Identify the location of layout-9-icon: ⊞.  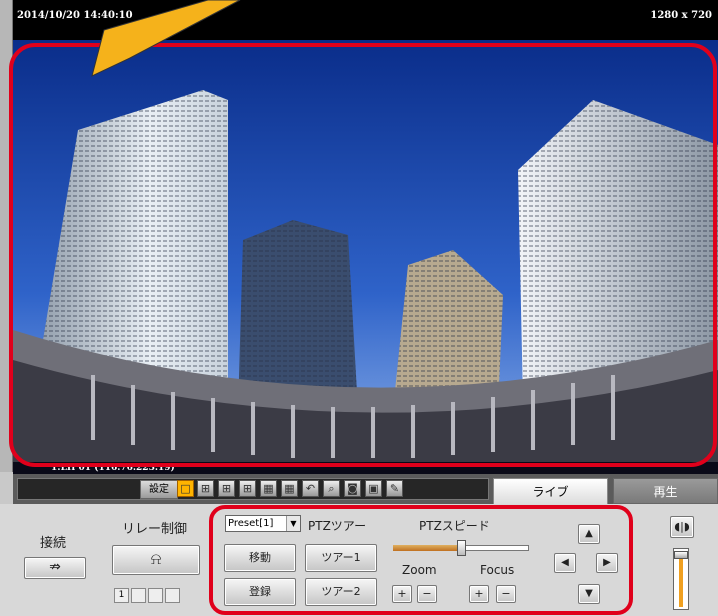
(226, 488).